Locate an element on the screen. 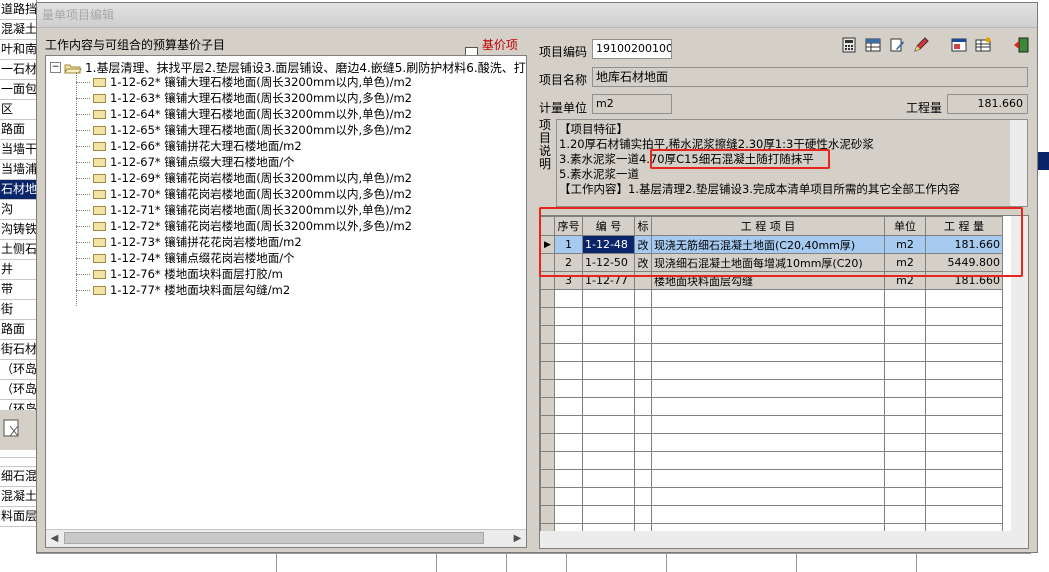 The width and height of the screenshot is (1049, 572). tree-item: 1-12-67* 镶铺点缀大理石楼地面/个 is located at coordinates (185, 162).